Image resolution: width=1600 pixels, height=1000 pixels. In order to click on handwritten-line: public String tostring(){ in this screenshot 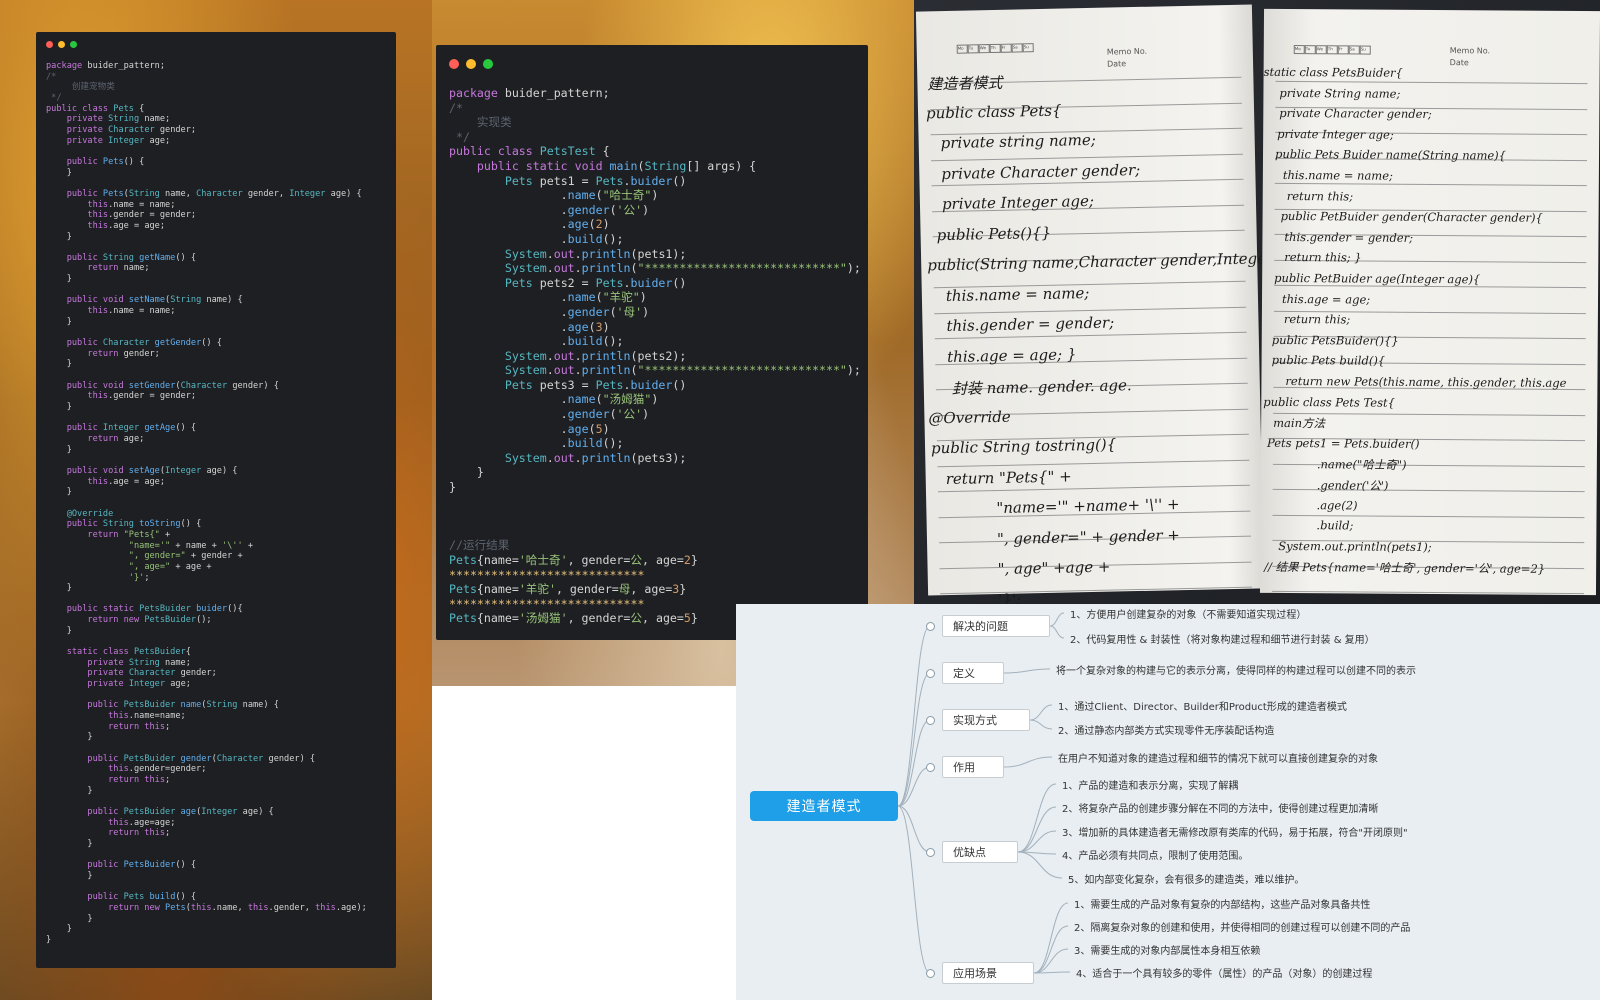, I will do `click(1023, 446)`.